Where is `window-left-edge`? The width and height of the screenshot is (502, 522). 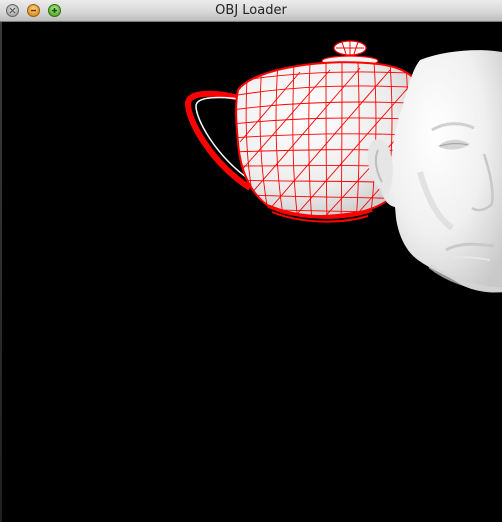 window-left-edge is located at coordinates (1, 272).